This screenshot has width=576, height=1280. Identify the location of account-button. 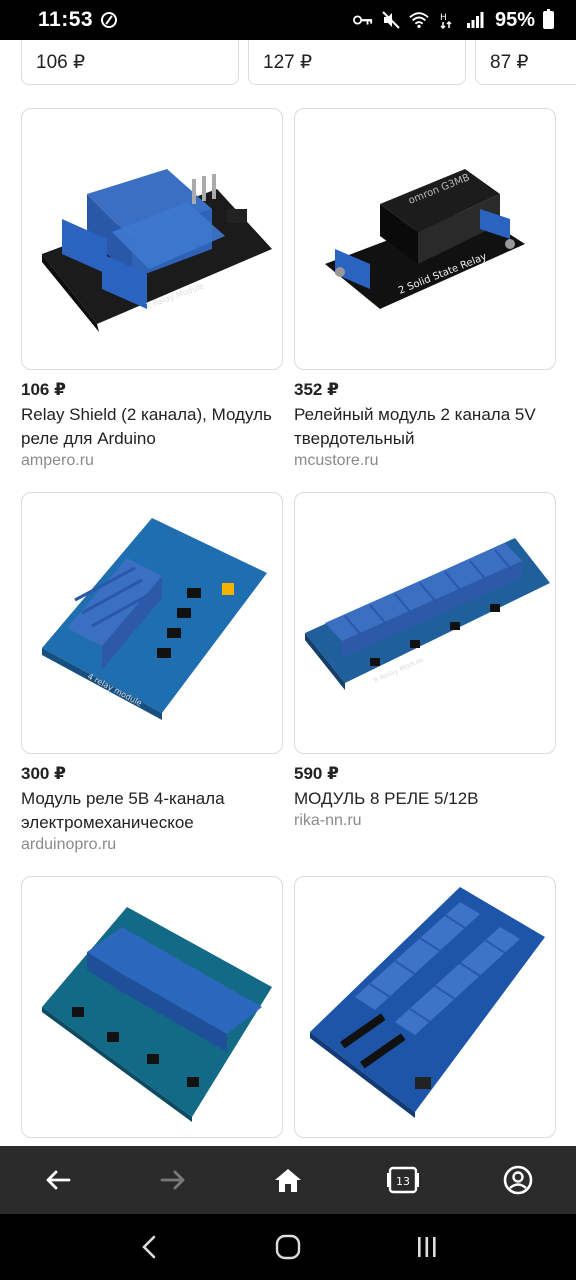
(518, 1180).